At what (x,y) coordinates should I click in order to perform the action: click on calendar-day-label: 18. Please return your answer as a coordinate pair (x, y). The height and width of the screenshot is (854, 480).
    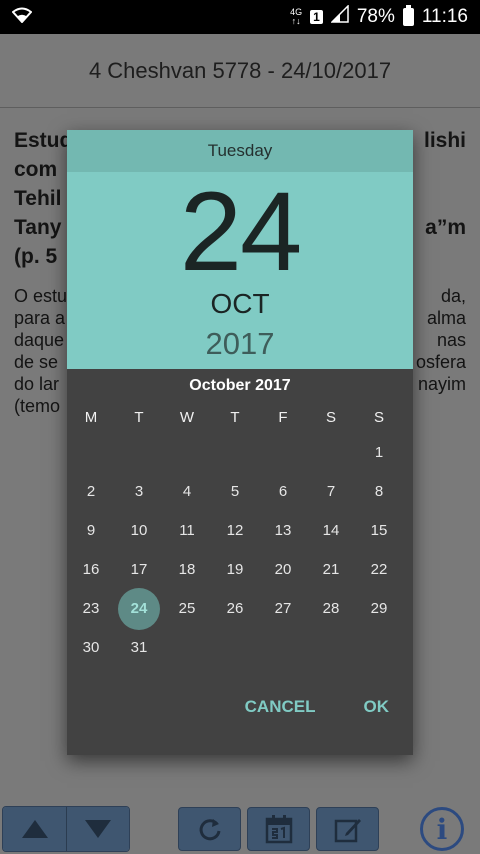
    Looking at the image, I should click on (187, 569).